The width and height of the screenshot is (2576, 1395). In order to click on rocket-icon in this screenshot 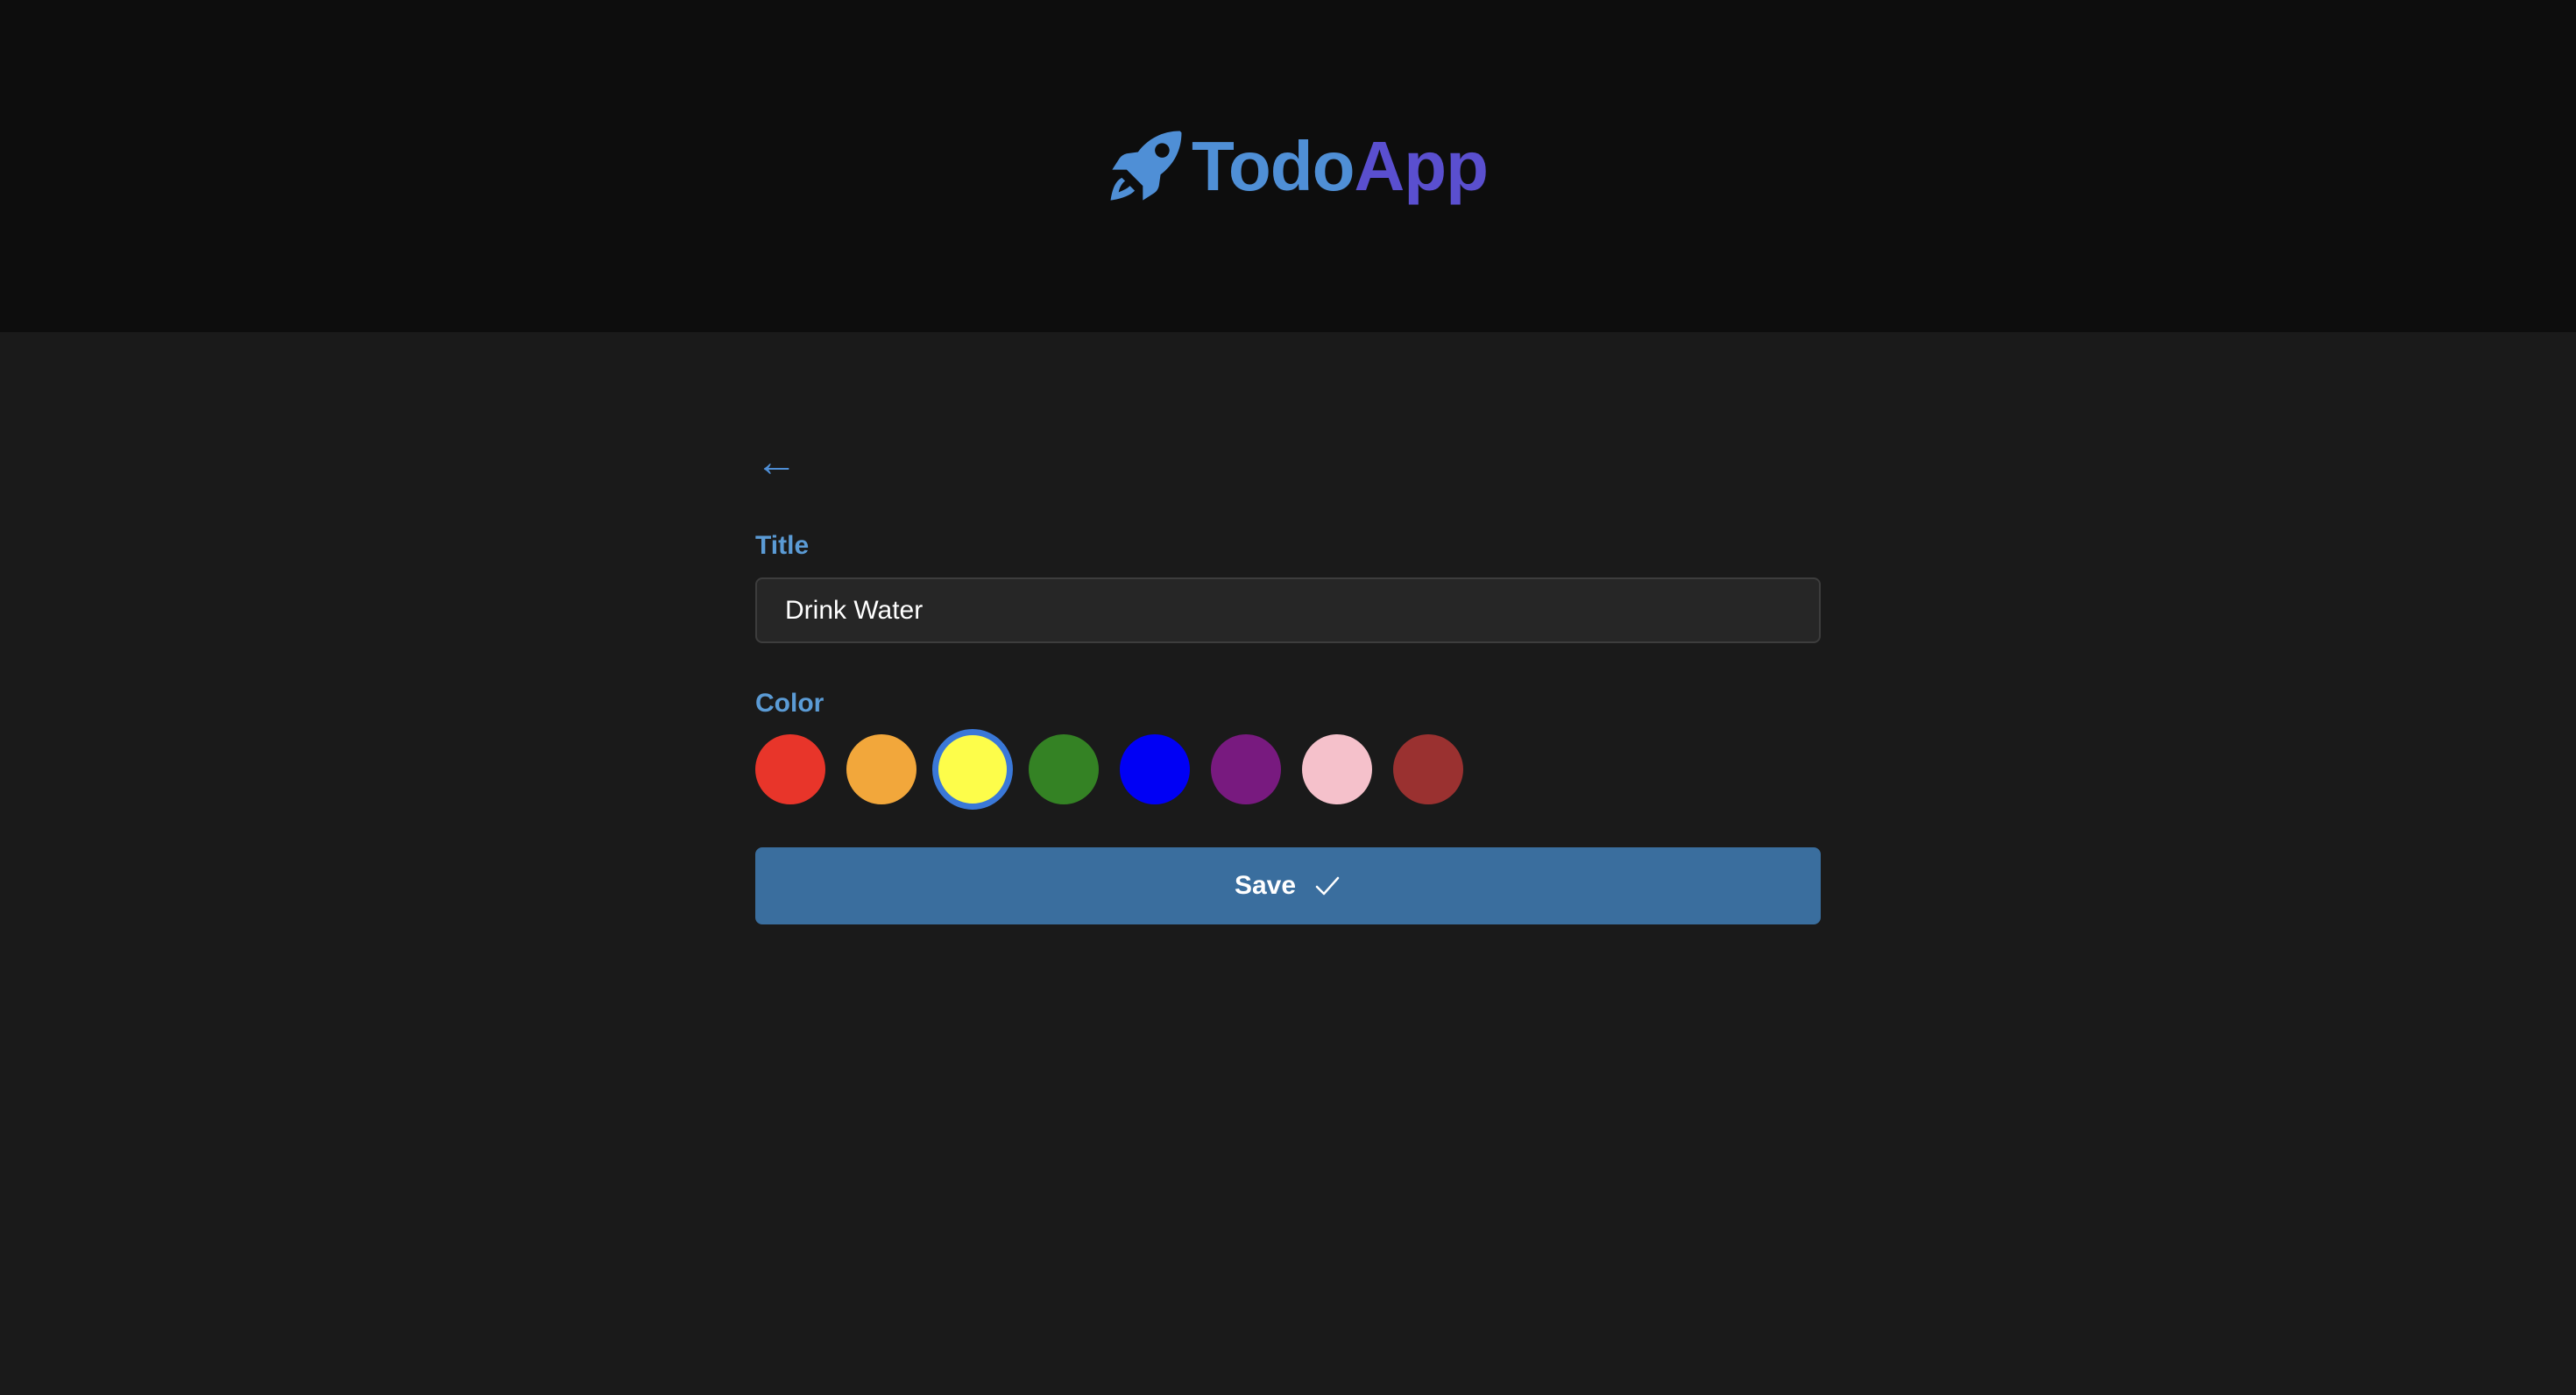, I will do `click(1146, 166)`.